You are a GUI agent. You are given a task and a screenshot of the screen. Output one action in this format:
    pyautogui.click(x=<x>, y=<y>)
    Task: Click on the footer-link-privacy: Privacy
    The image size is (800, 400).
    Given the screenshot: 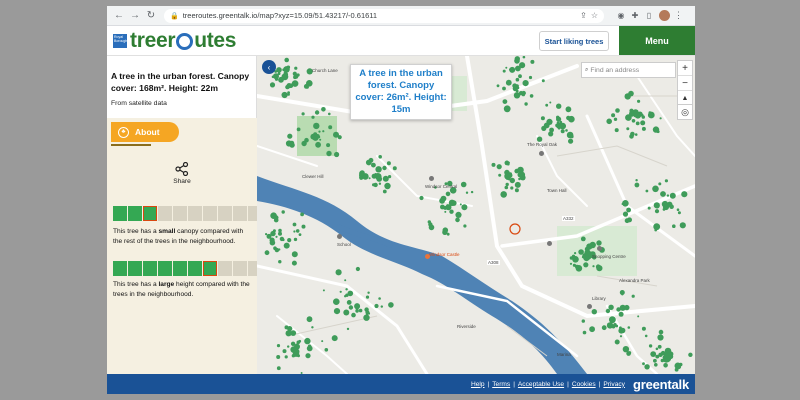 What is the action you would take?
    pyautogui.click(x=614, y=384)
    